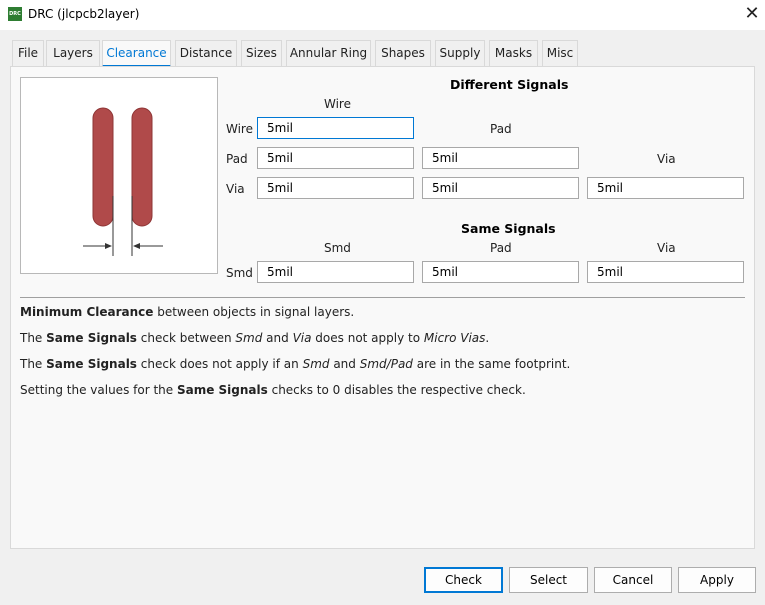 This screenshot has height=605, width=765. What do you see at coordinates (463, 580) in the screenshot?
I see `check-button: Check` at bounding box center [463, 580].